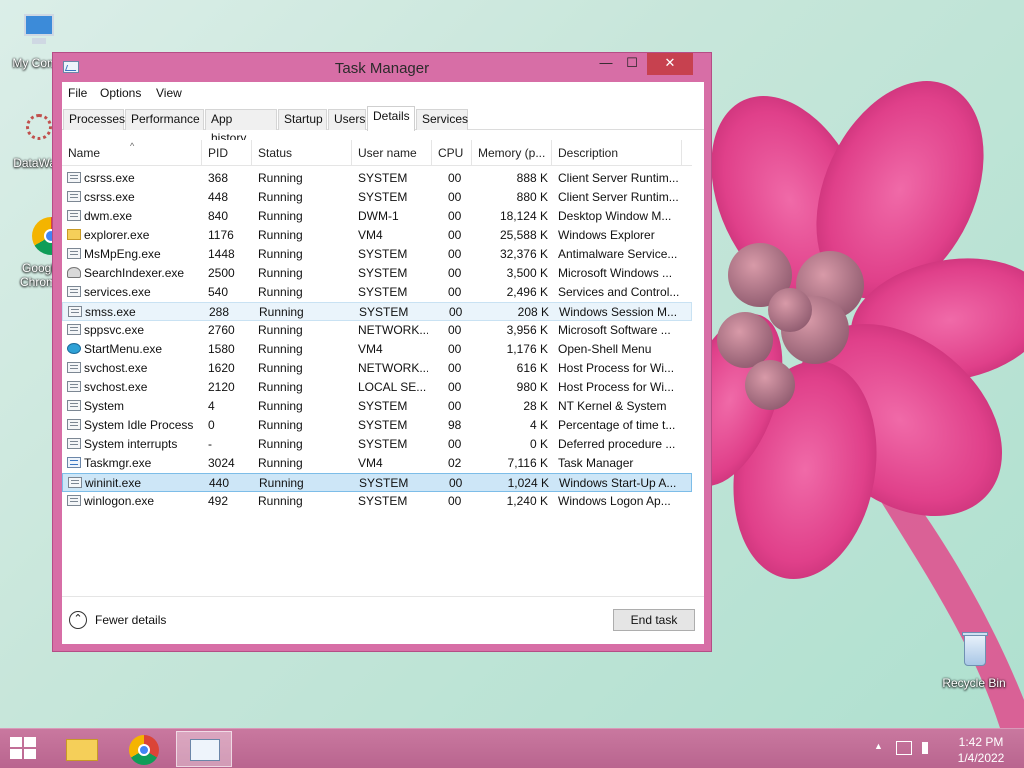 This screenshot has width=1024, height=768. I want to click on end-task-button: End task, so click(654, 620).